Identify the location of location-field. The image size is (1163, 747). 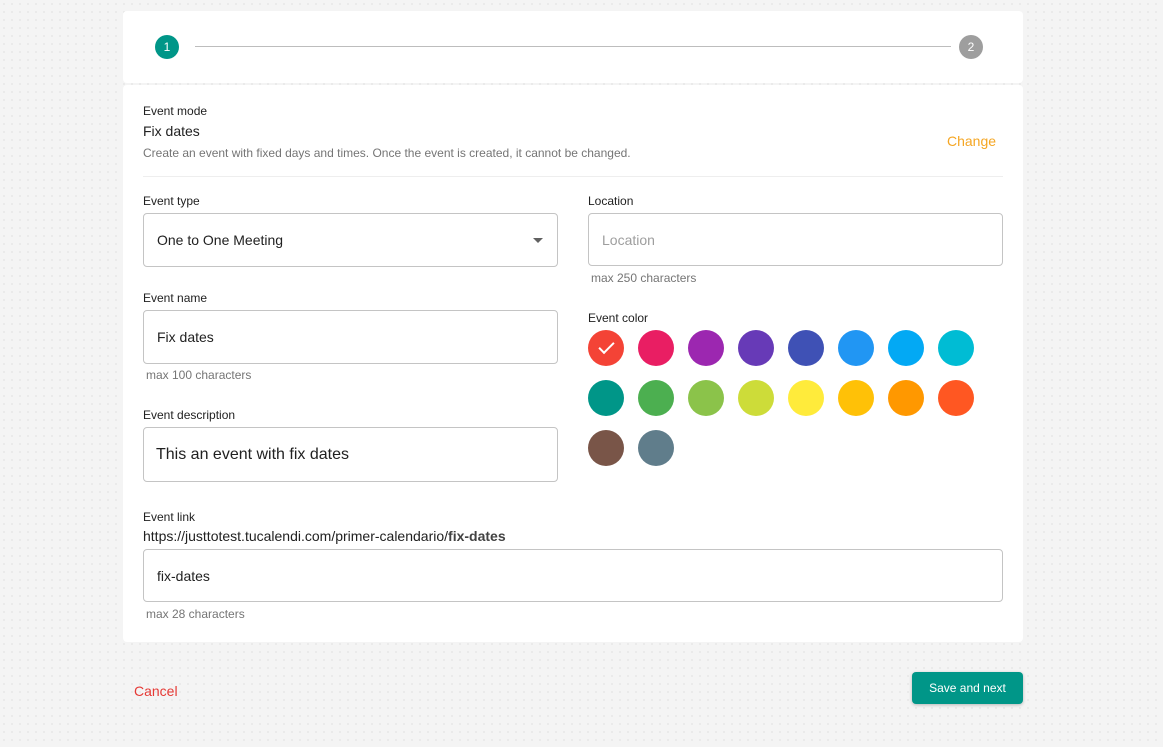
(795, 239).